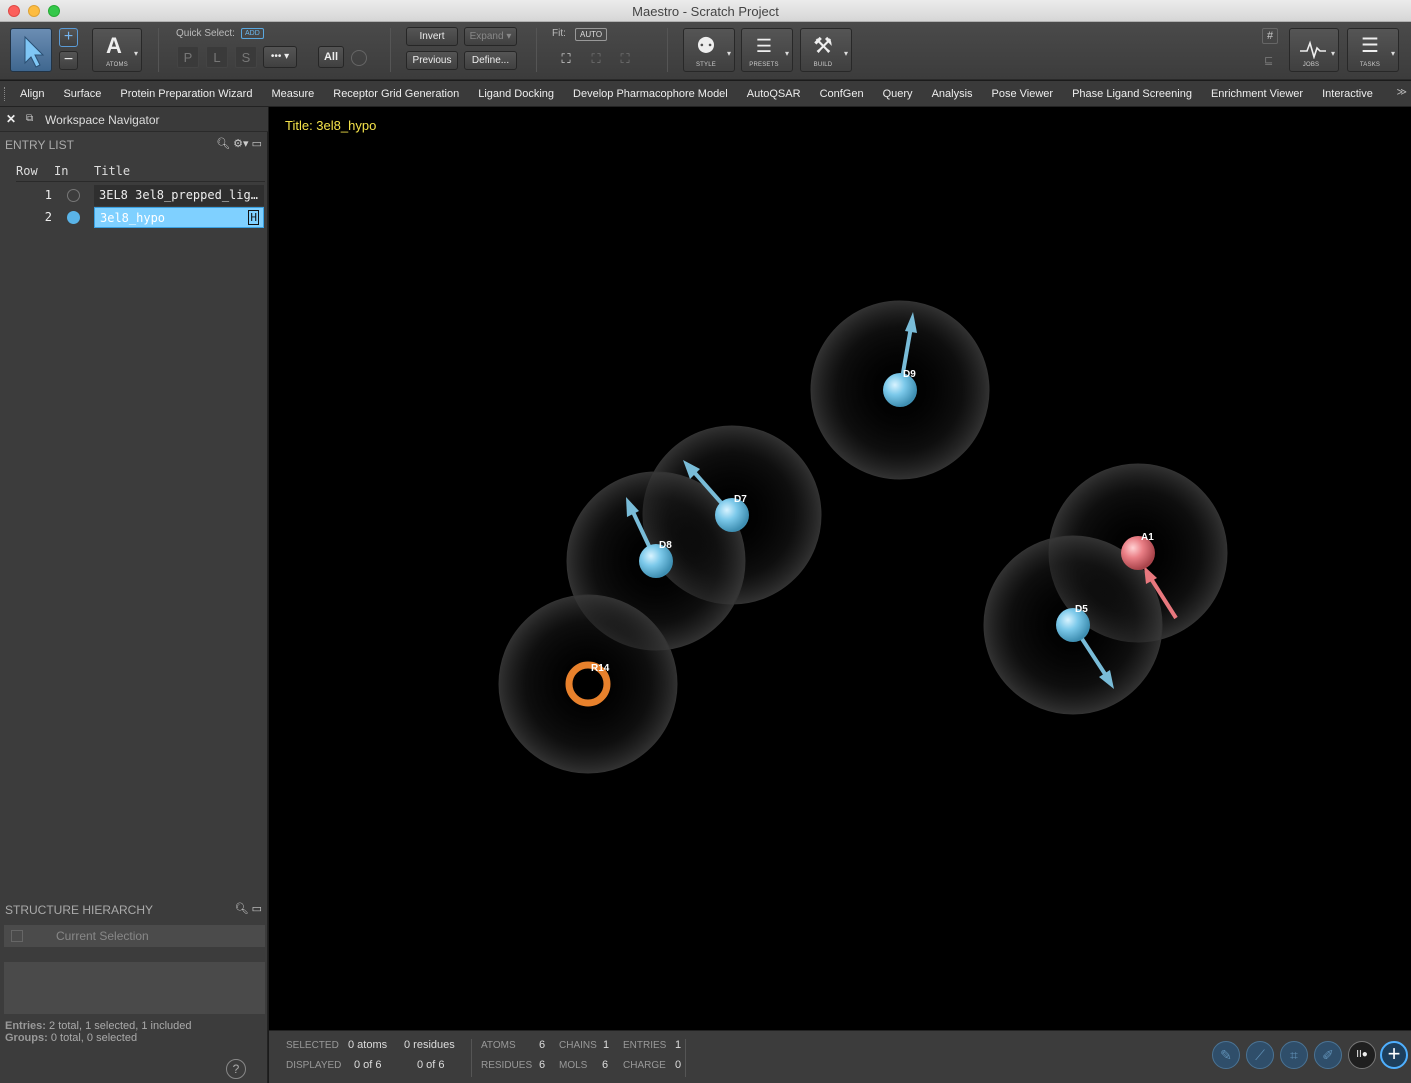 The image size is (1411, 1083). Describe the element at coordinates (678, 1065) in the screenshot. I see `charge-value: 0` at that location.